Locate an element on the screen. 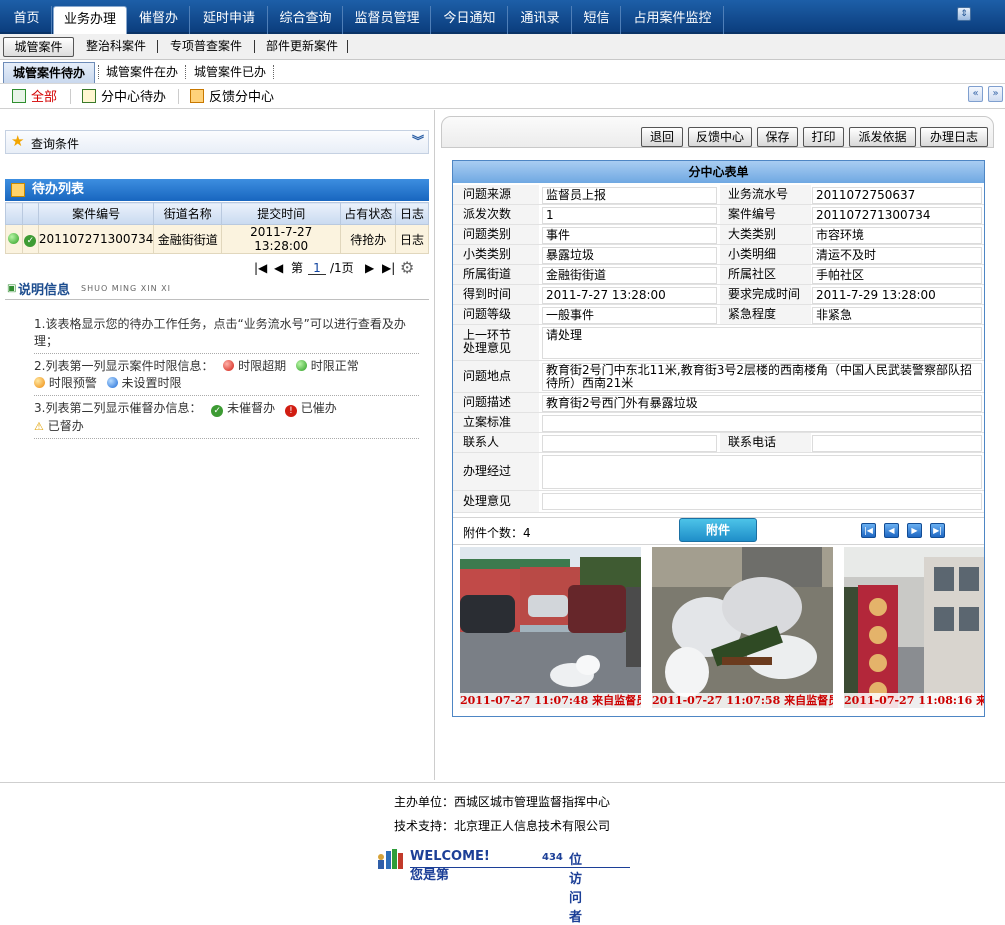 This screenshot has width=1005, height=925. tab-query: 综合查询 is located at coordinates (306, 20).